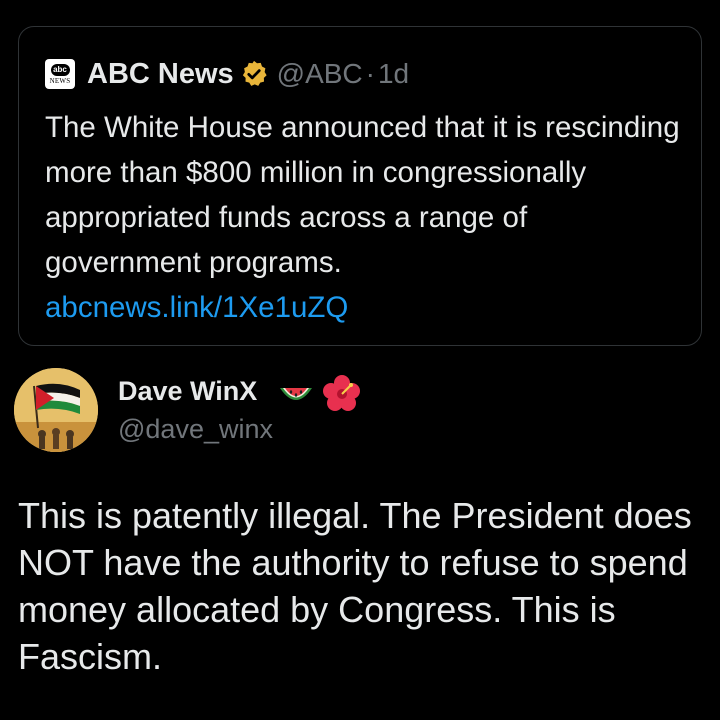  I want to click on avatar, so click(56, 410).